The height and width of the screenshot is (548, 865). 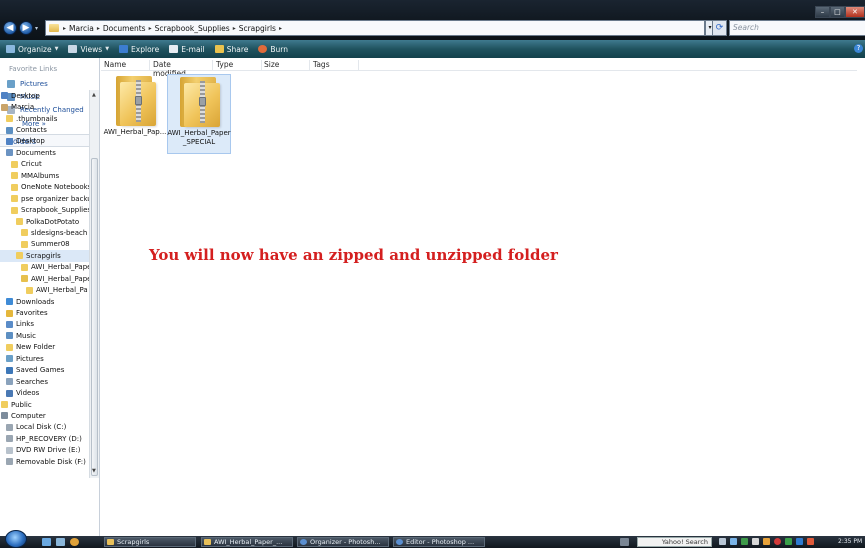 What do you see at coordinates (183, 69) in the screenshot?
I see `column-header-date-modified: Date modified` at bounding box center [183, 69].